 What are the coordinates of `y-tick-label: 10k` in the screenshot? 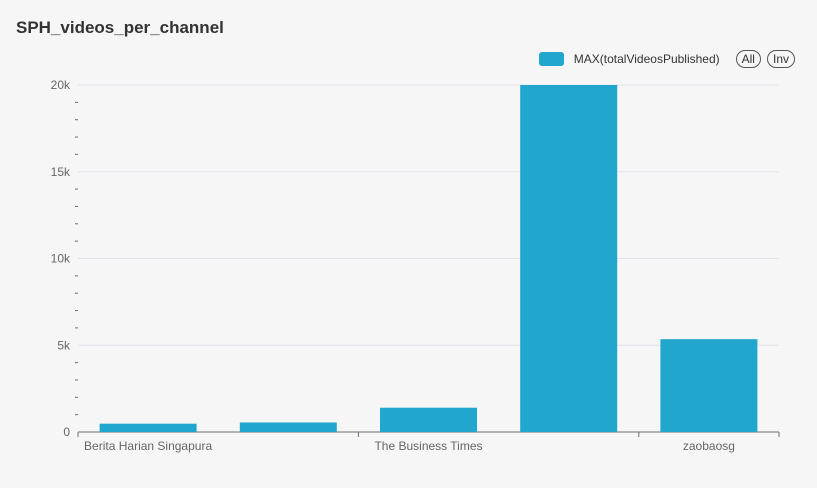 It's located at (61, 259).